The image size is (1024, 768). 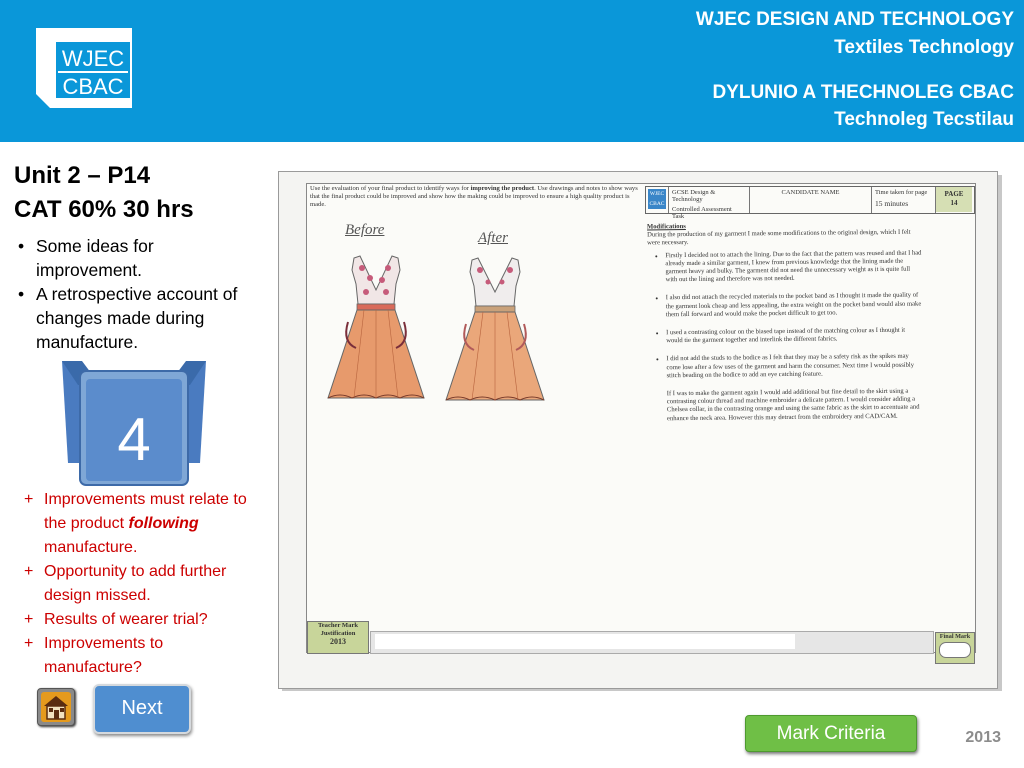 What do you see at coordinates (924, 47) in the screenshot?
I see `header-subtitle-en: Textiles Technology` at bounding box center [924, 47].